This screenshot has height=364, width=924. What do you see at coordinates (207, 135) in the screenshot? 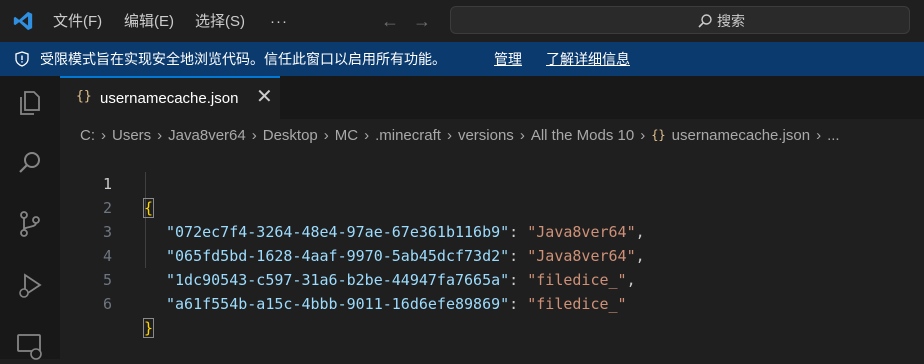
I see `breadcrumb-item-user: Java8ver64` at bounding box center [207, 135].